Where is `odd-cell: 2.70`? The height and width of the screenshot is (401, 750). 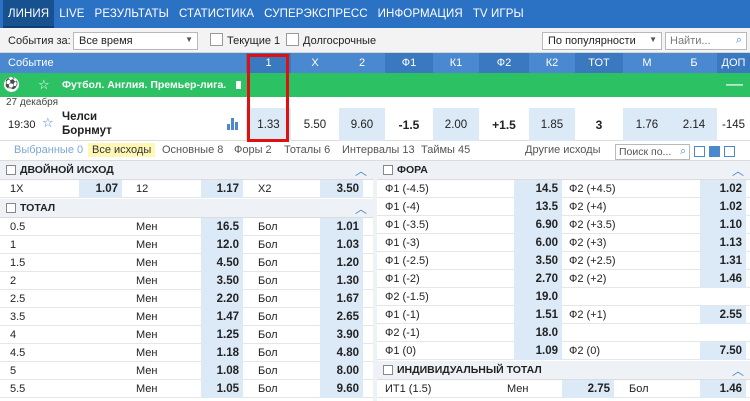
odd-cell: 2.70 is located at coordinates (538, 279).